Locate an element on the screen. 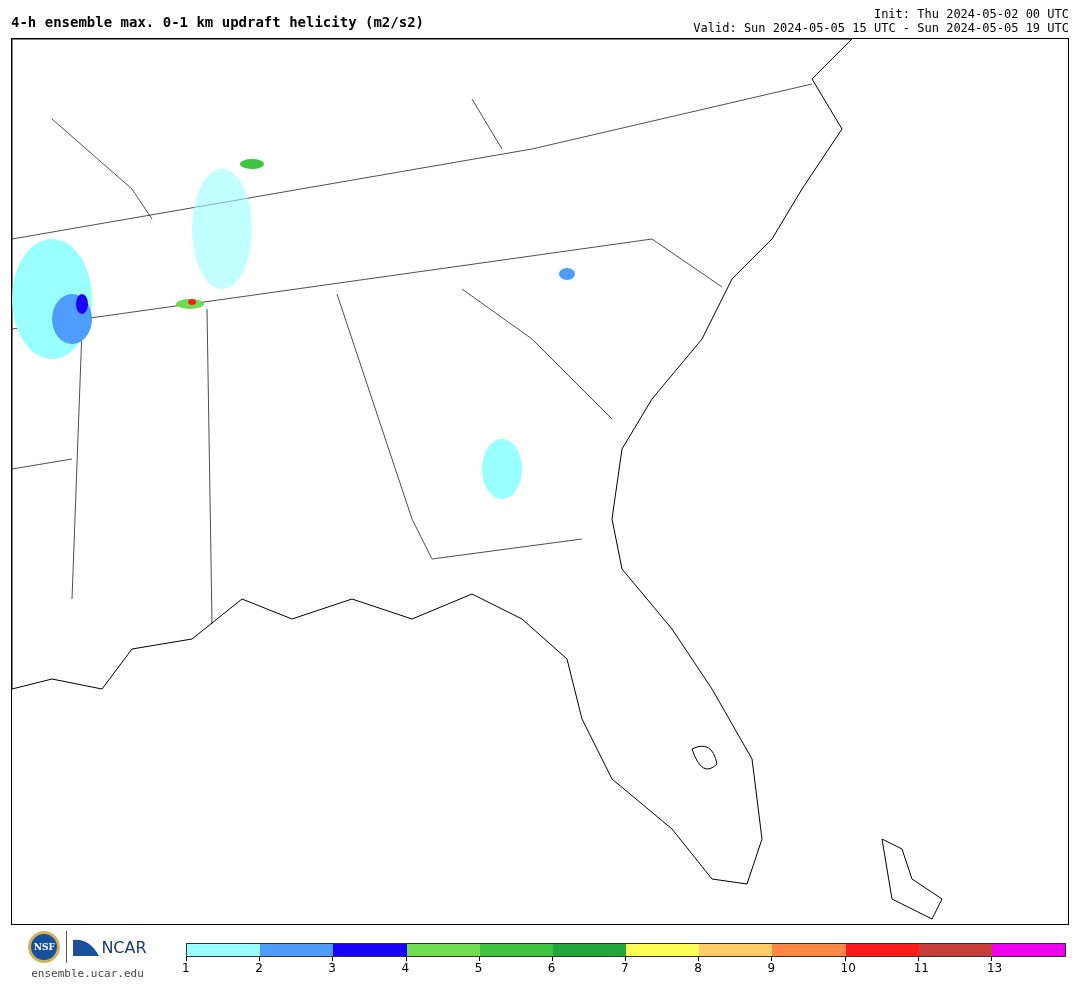 This screenshot has width=1080, height=988. ncar-logo: NCAR is located at coordinates (124, 947).